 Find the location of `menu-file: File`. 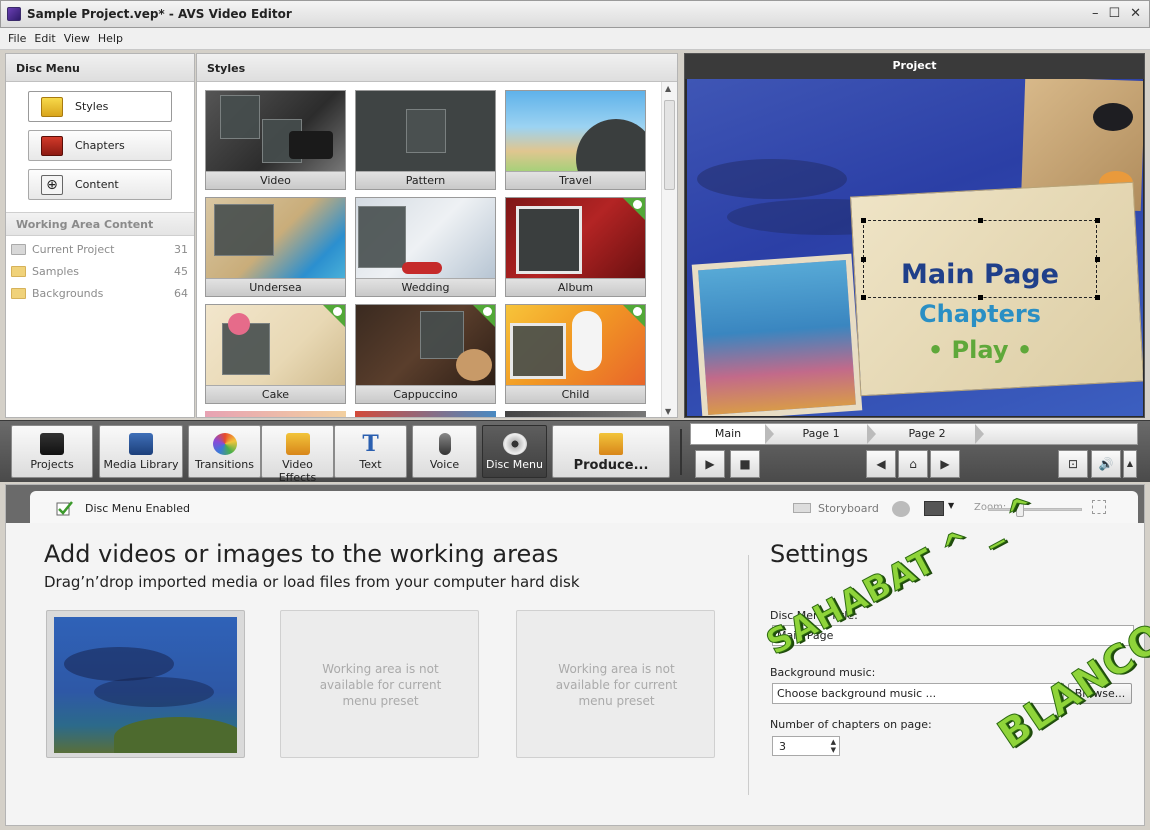

menu-file: File is located at coordinates (17, 38).